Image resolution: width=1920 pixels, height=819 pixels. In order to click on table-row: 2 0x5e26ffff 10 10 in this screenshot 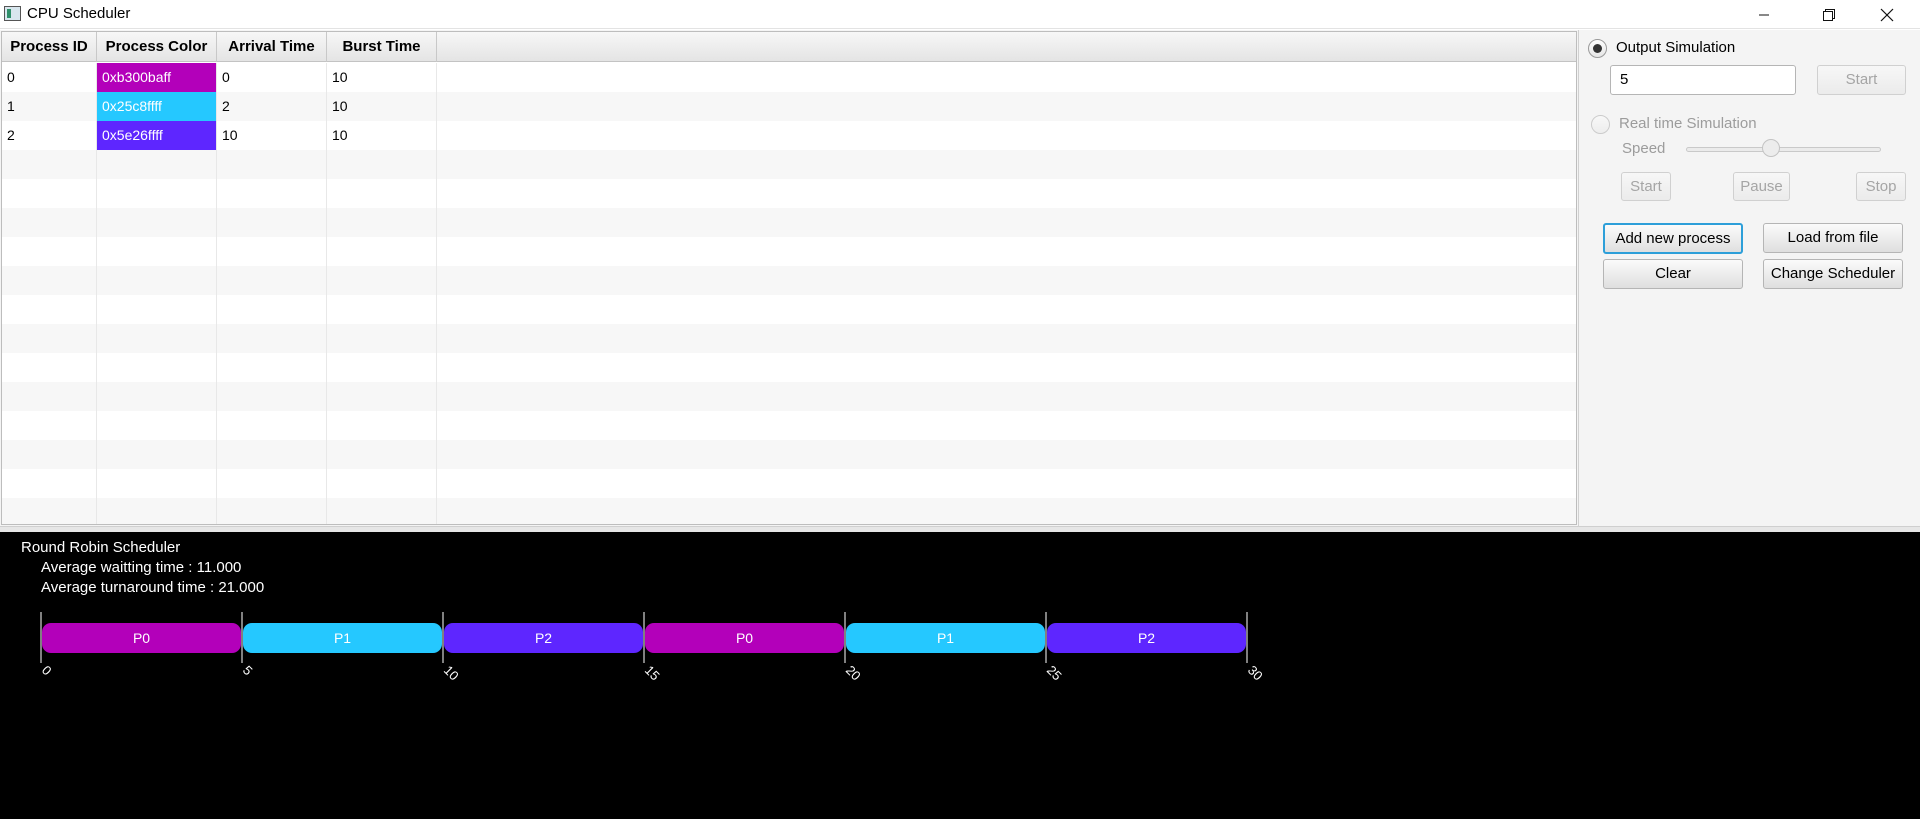, I will do `click(789, 135)`.